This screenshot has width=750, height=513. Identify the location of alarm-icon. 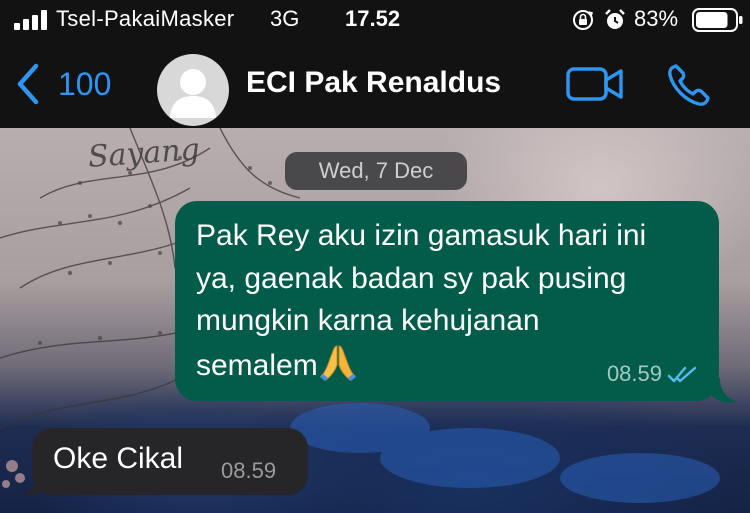
(615, 19).